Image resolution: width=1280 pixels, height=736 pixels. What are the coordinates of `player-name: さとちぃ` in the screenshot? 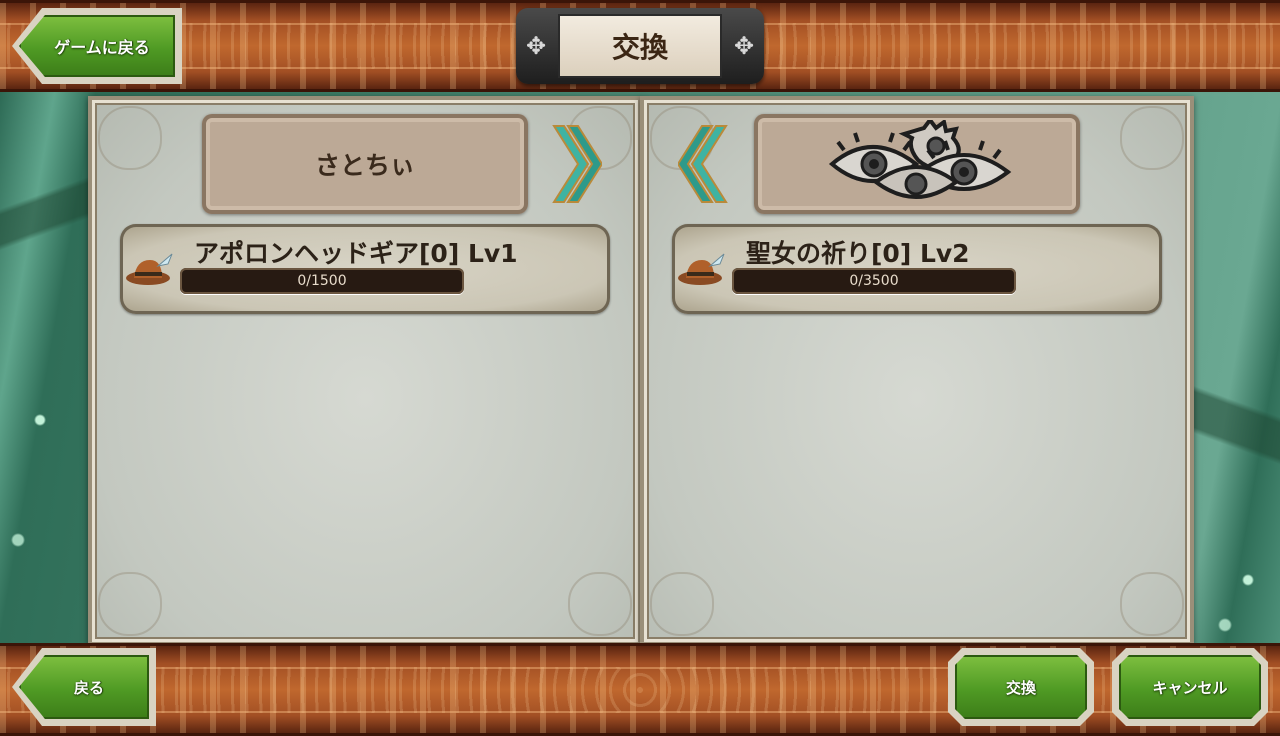 It's located at (364, 165).